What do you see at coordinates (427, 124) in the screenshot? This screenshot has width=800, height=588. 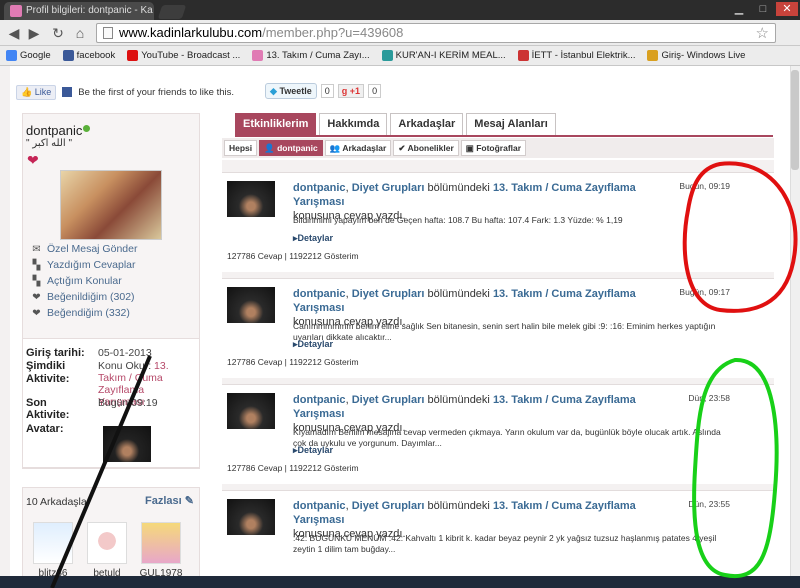 I see `tab-2: Arkadaşlar` at bounding box center [427, 124].